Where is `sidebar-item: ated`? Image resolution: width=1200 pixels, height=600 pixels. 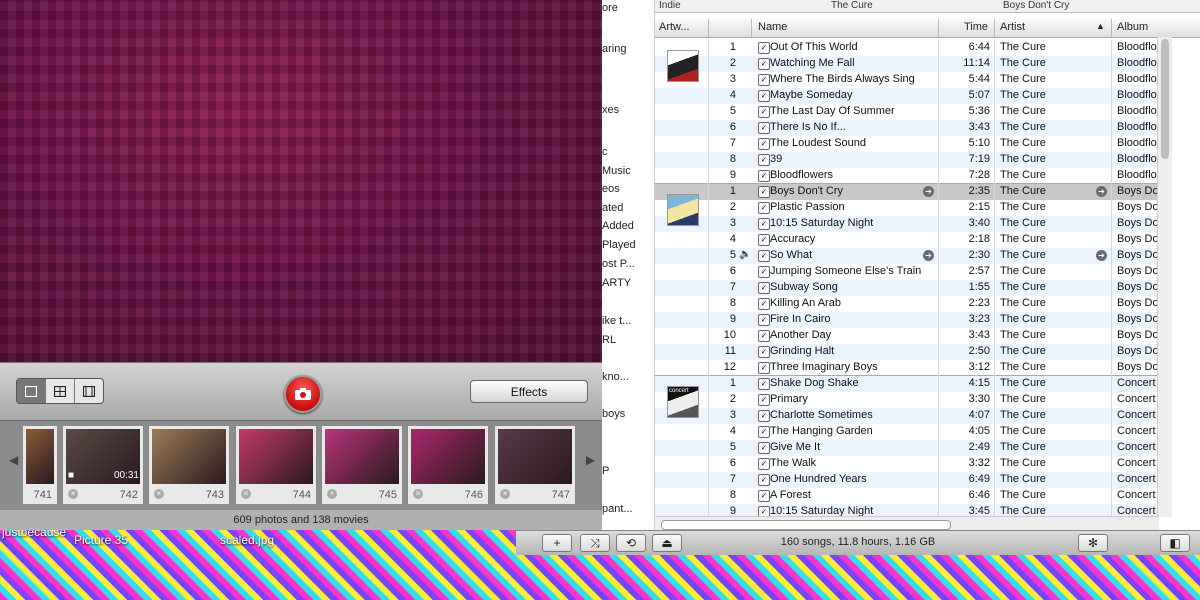 sidebar-item: ated is located at coordinates (612, 208).